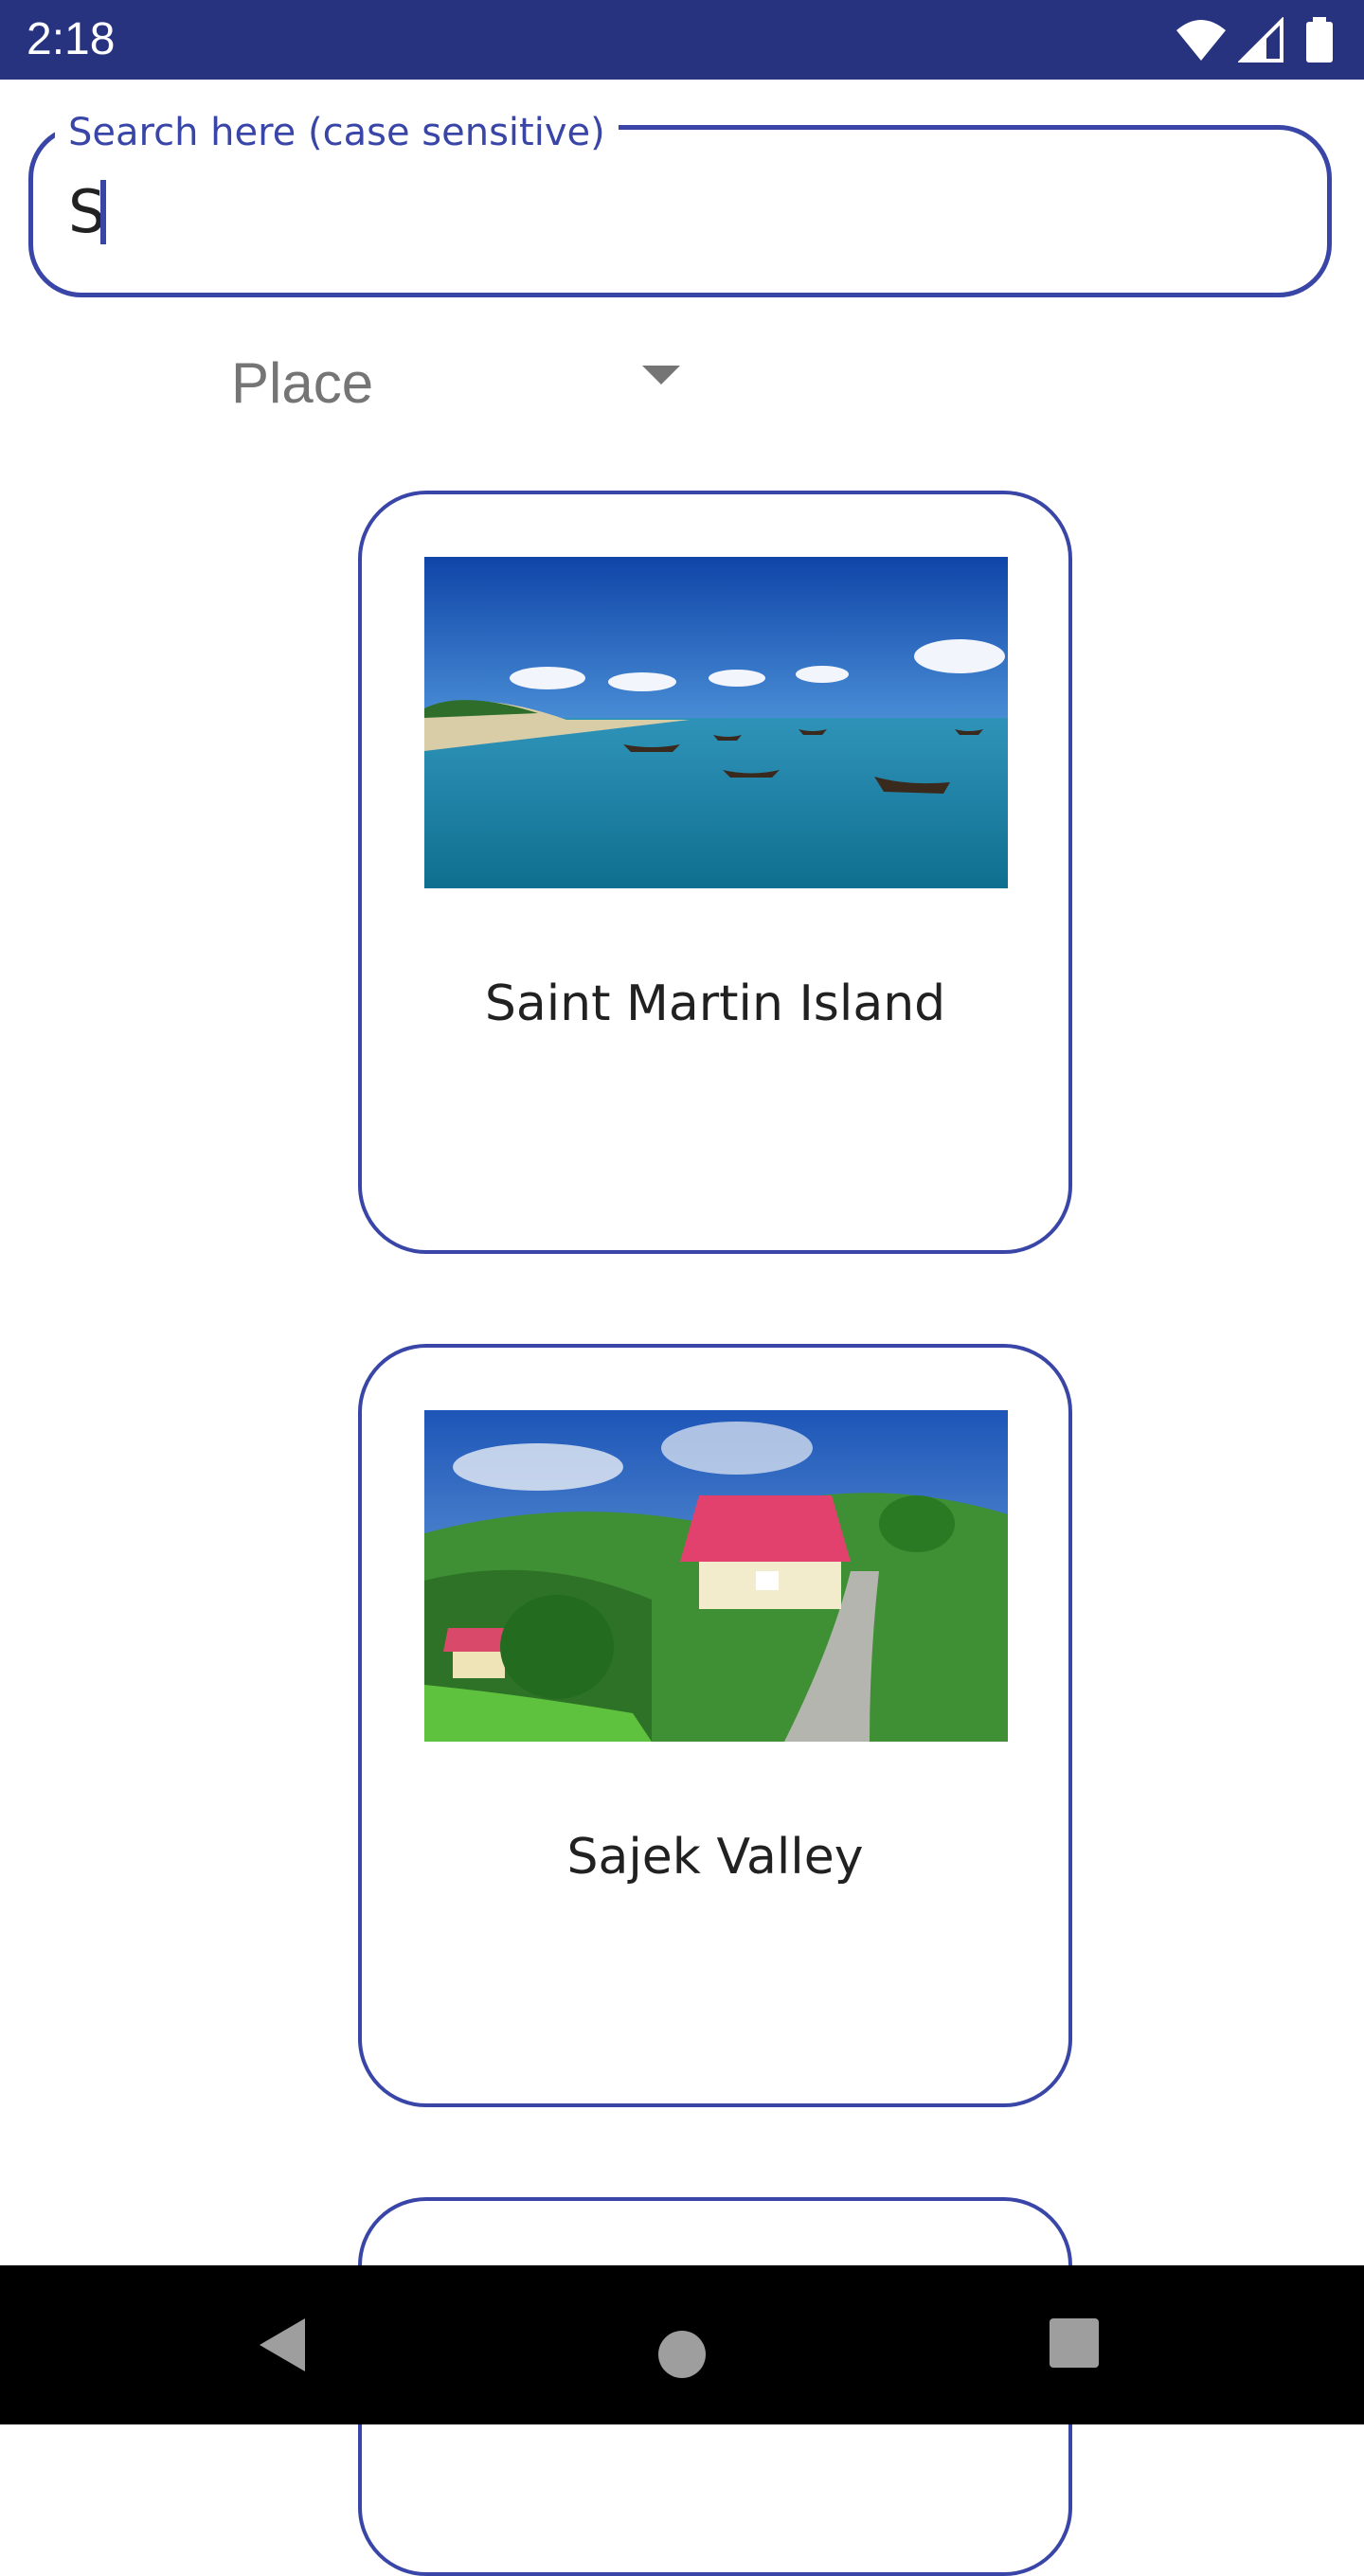 The height and width of the screenshot is (2576, 1364). What do you see at coordinates (337, 132) in the screenshot?
I see `search-label: Search here (case sensitive)` at bounding box center [337, 132].